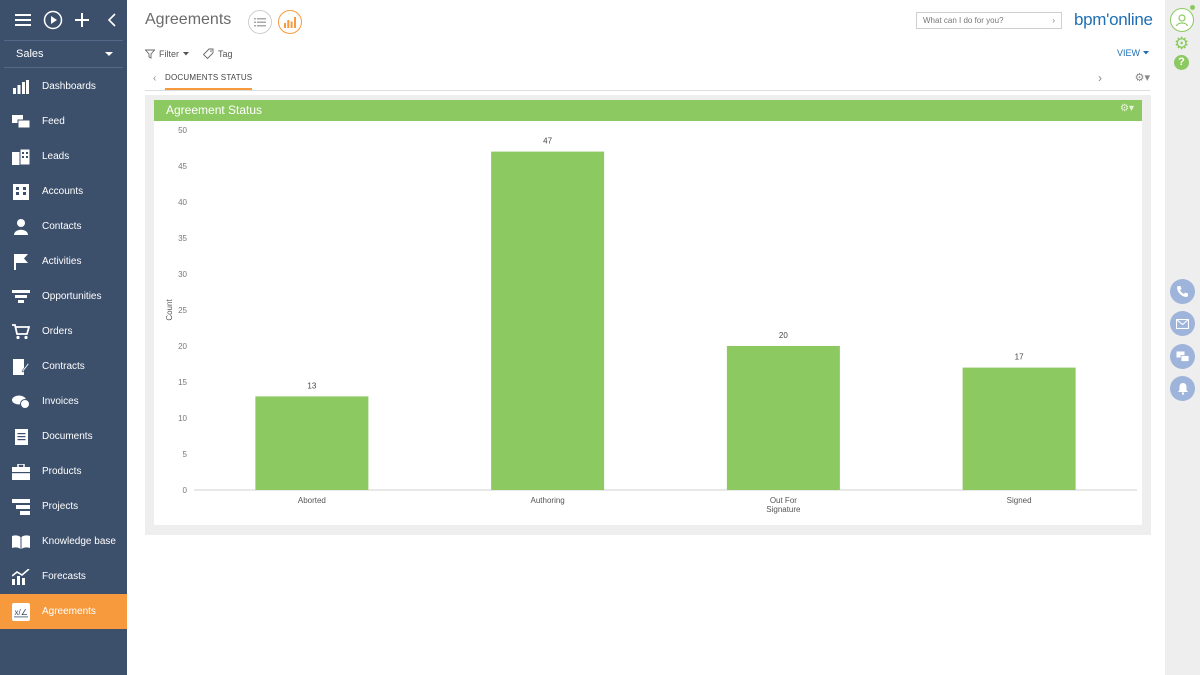  What do you see at coordinates (53, 121) in the screenshot?
I see `sidebar-item-label: Feed` at bounding box center [53, 121].